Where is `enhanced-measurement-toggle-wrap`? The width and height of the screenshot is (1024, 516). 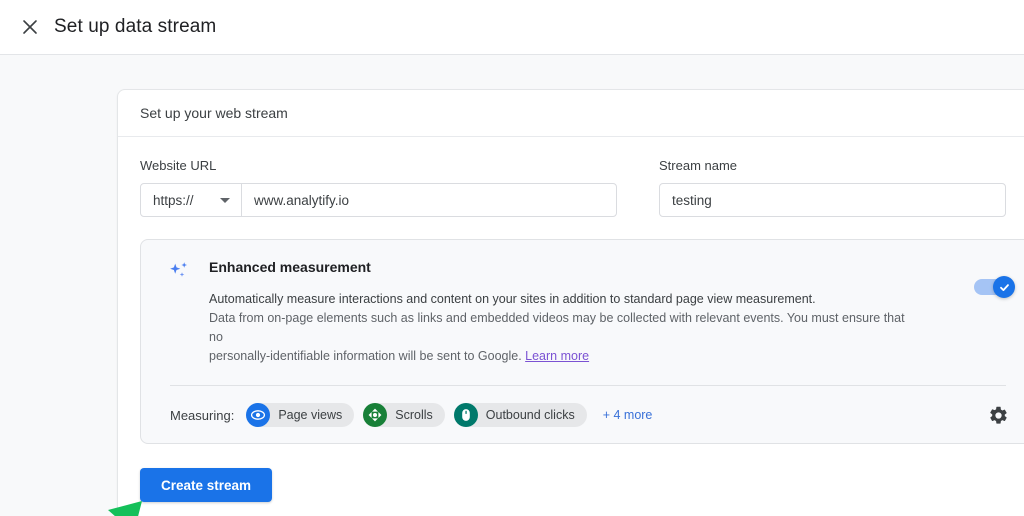 enhanced-measurement-toggle-wrap is located at coordinates (994, 277).